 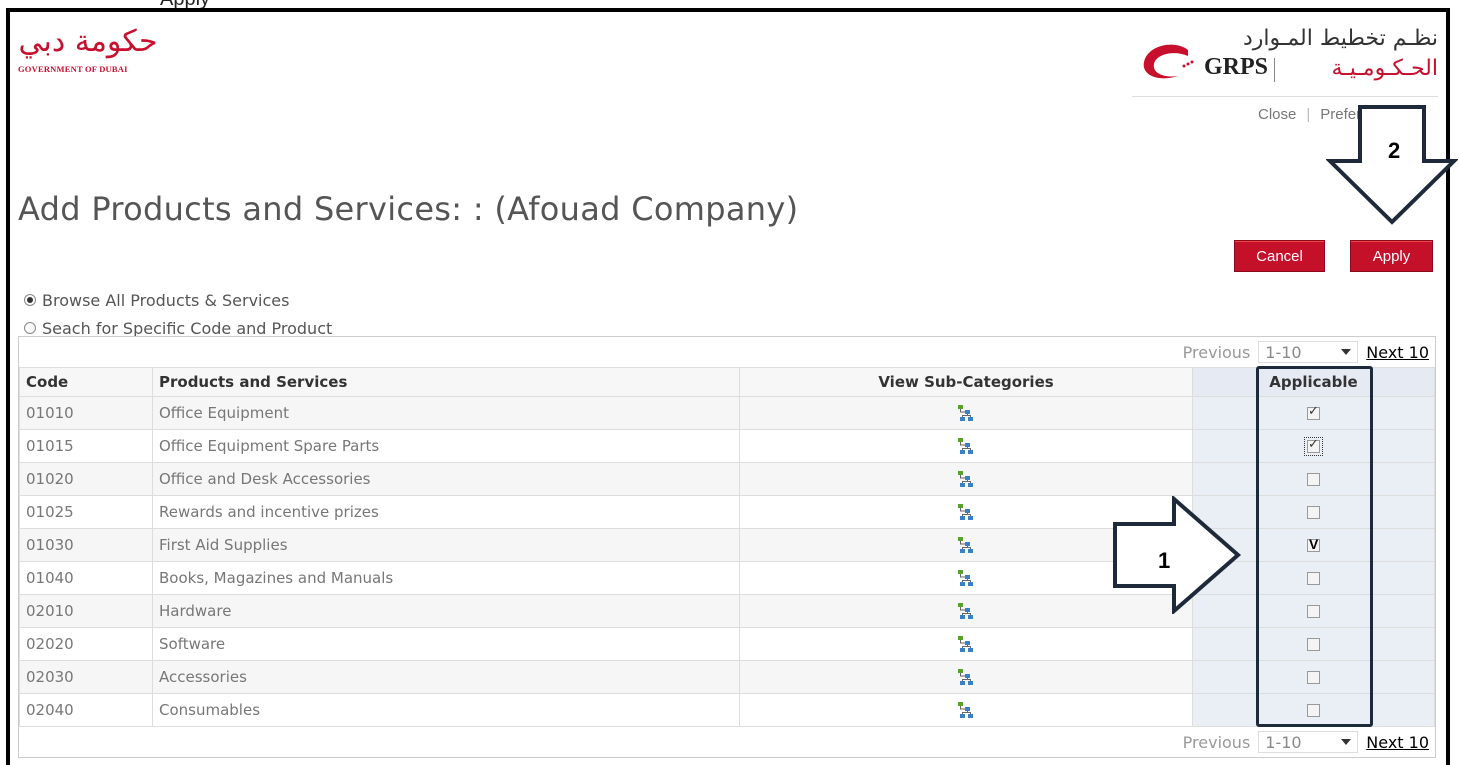 What do you see at coordinates (30, 328) in the screenshot?
I see `radio-search` at bounding box center [30, 328].